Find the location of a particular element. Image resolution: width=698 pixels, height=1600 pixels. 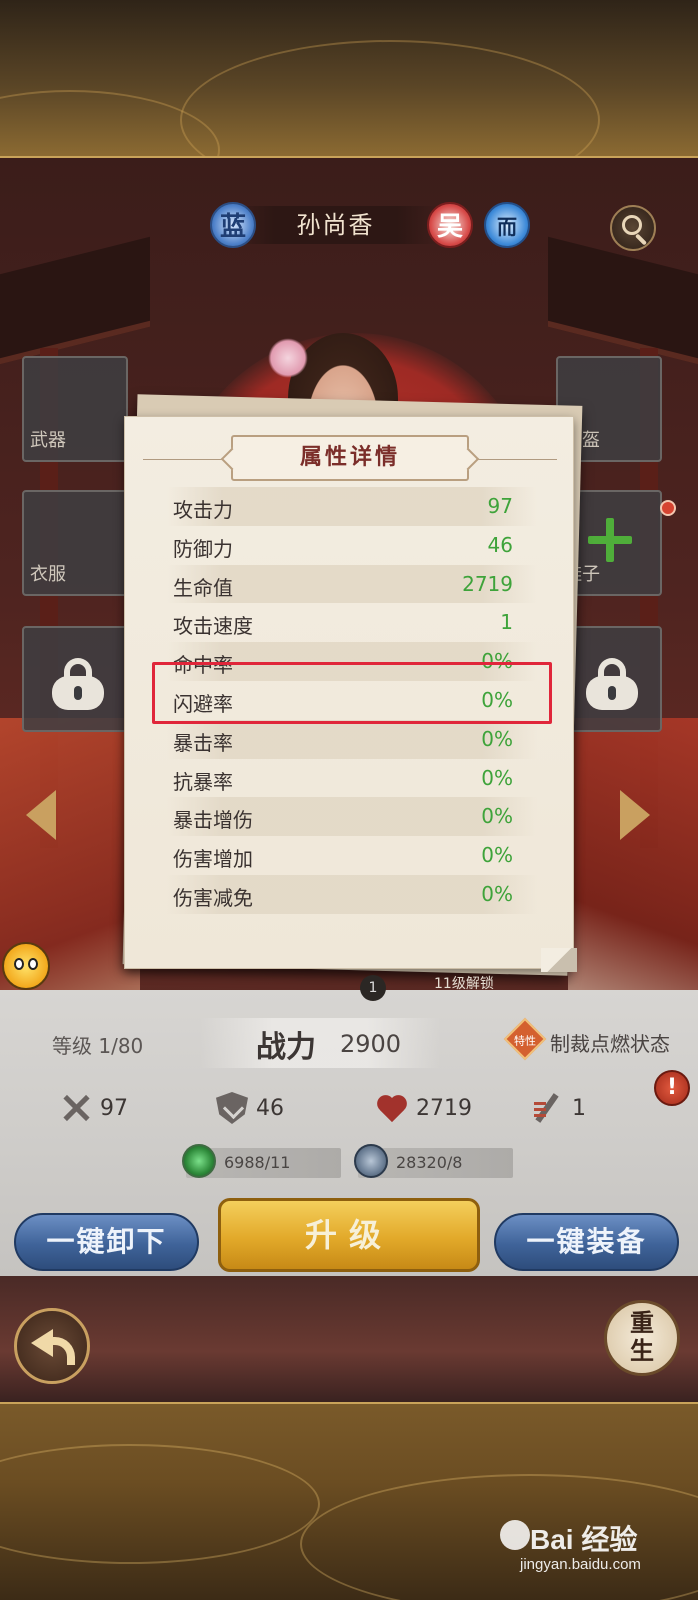

faction-badge: 吴 is located at coordinates (450, 225).